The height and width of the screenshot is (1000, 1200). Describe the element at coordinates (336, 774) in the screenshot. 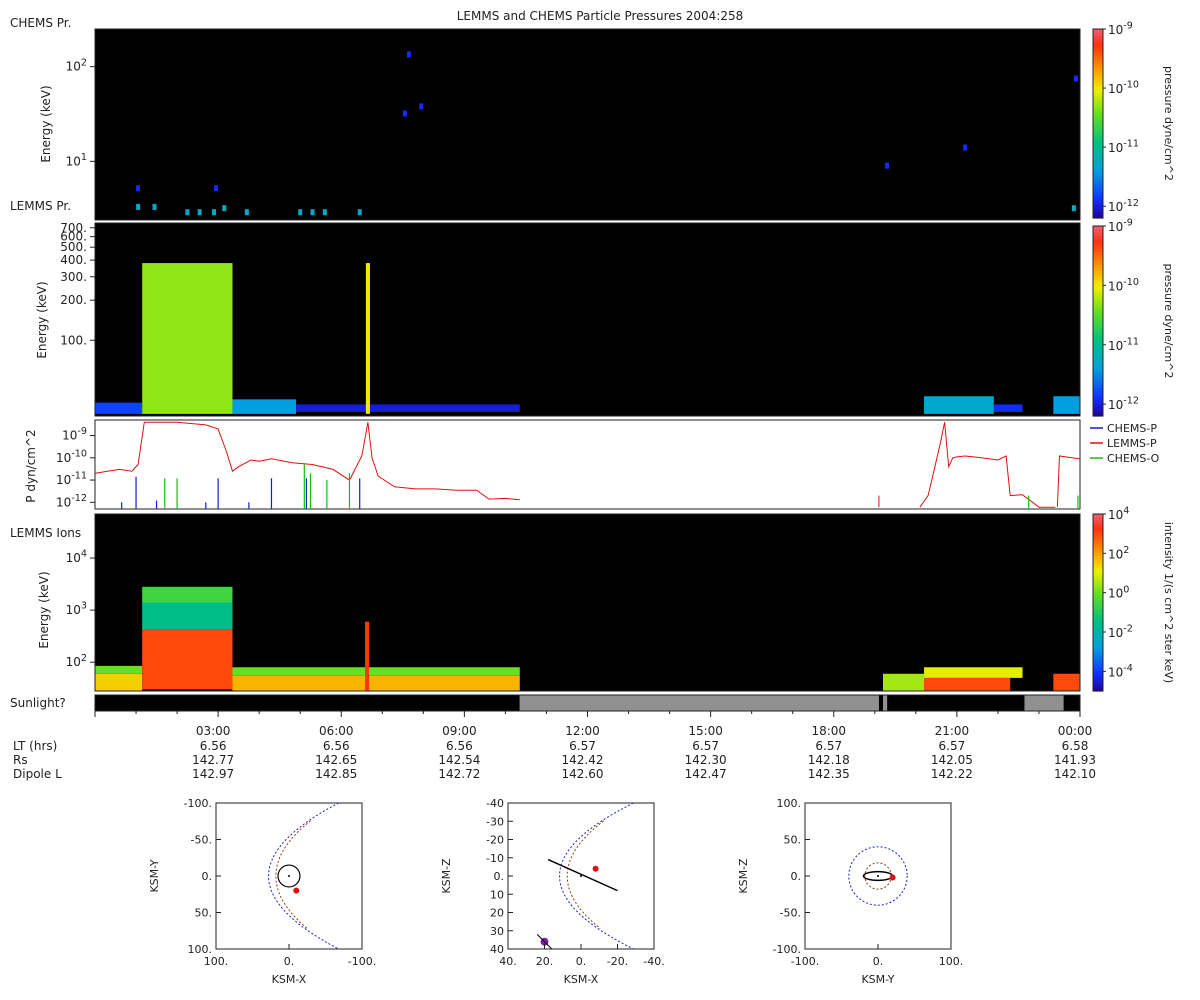

I see `ephemeris-value: 142.85` at that location.